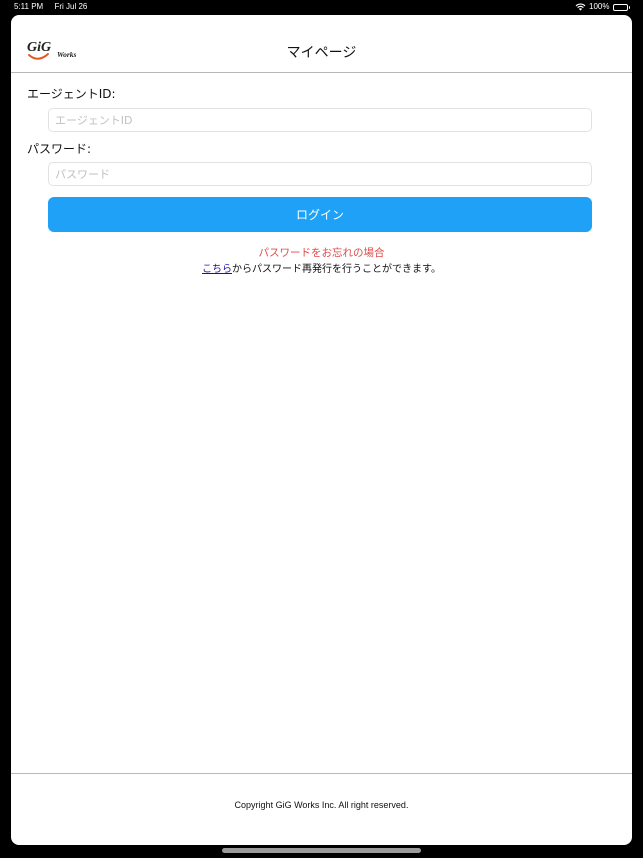  Describe the element at coordinates (320, 214) in the screenshot. I see `login-button: ログイン` at that location.